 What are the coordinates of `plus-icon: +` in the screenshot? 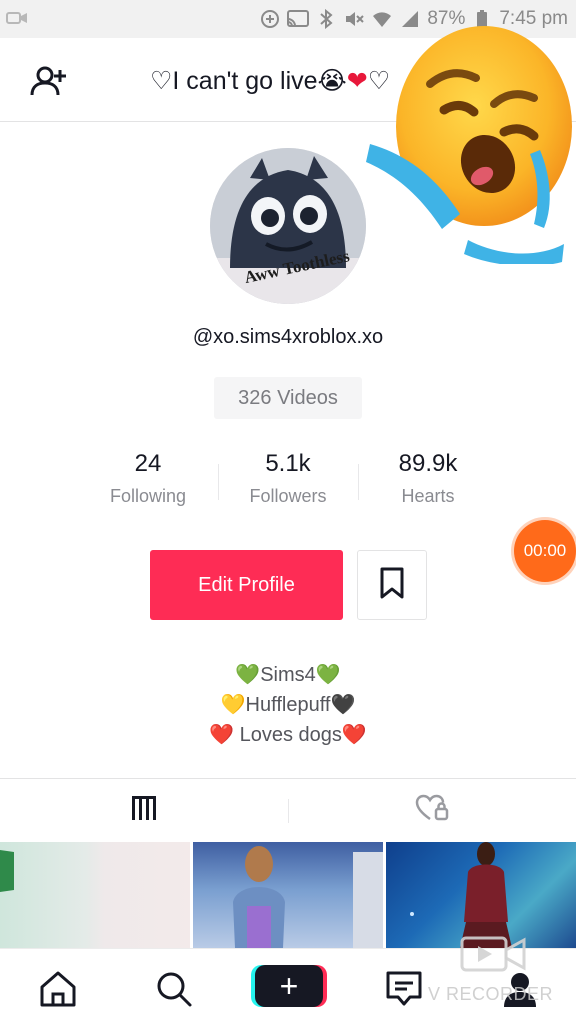 It's located at (289, 986).